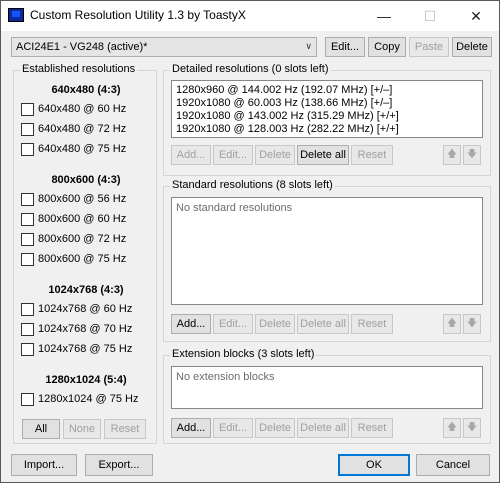 The image size is (500, 483). What do you see at coordinates (372, 324) in the screenshot?
I see `standard-reset-button: Reset` at bounding box center [372, 324].